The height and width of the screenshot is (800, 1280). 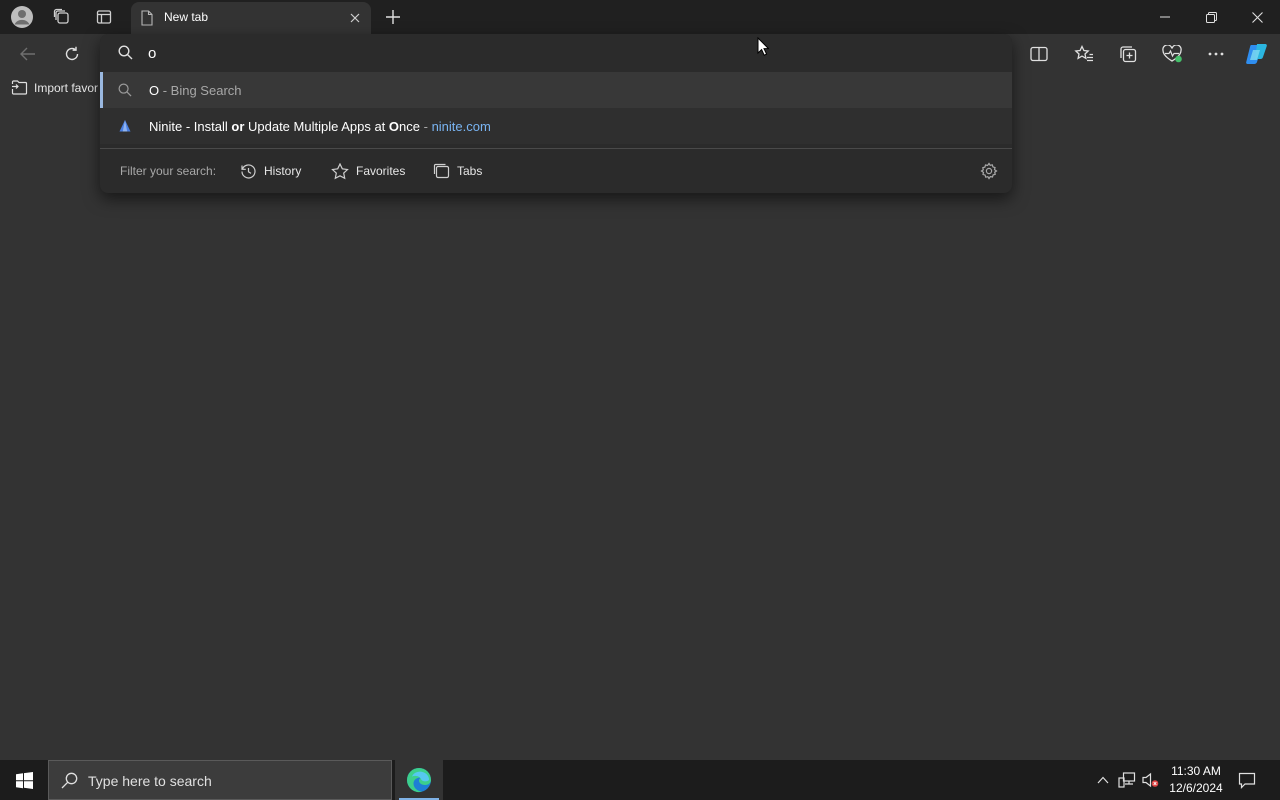 I want to click on volume-muted-icon, so click(x=1150, y=780).